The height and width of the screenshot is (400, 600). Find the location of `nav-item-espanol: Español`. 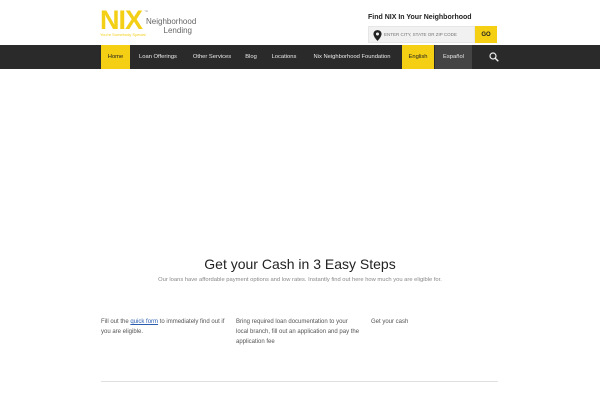

nav-item-espanol: Español is located at coordinates (453, 57).